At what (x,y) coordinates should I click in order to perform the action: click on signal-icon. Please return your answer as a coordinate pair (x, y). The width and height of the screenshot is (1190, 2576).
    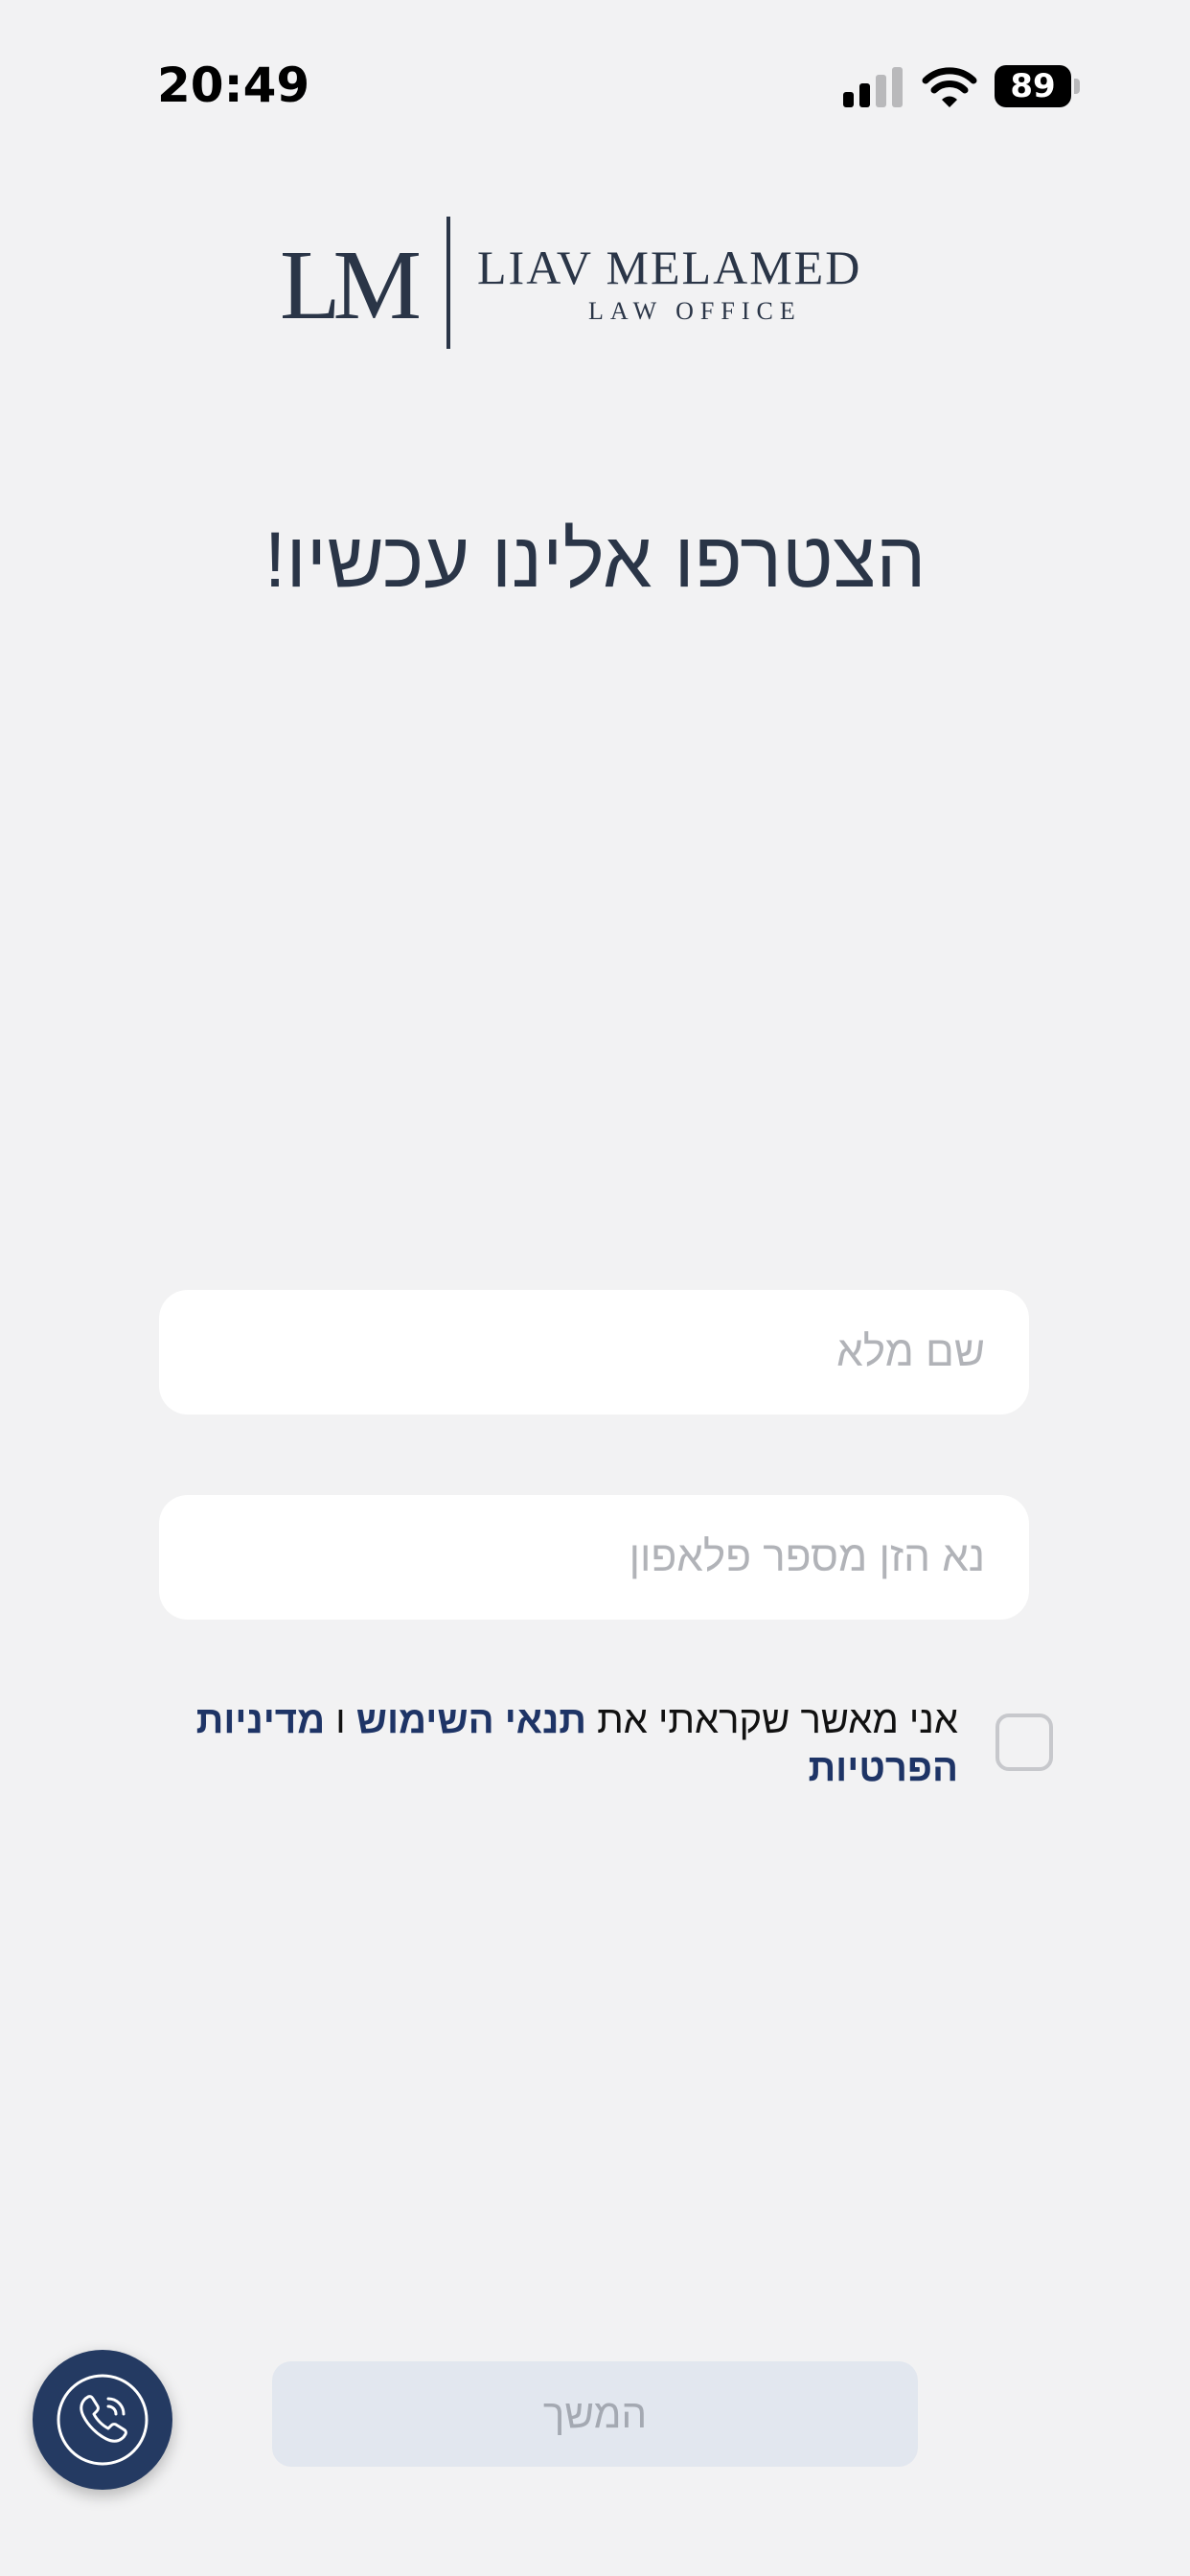
    Looking at the image, I should click on (873, 87).